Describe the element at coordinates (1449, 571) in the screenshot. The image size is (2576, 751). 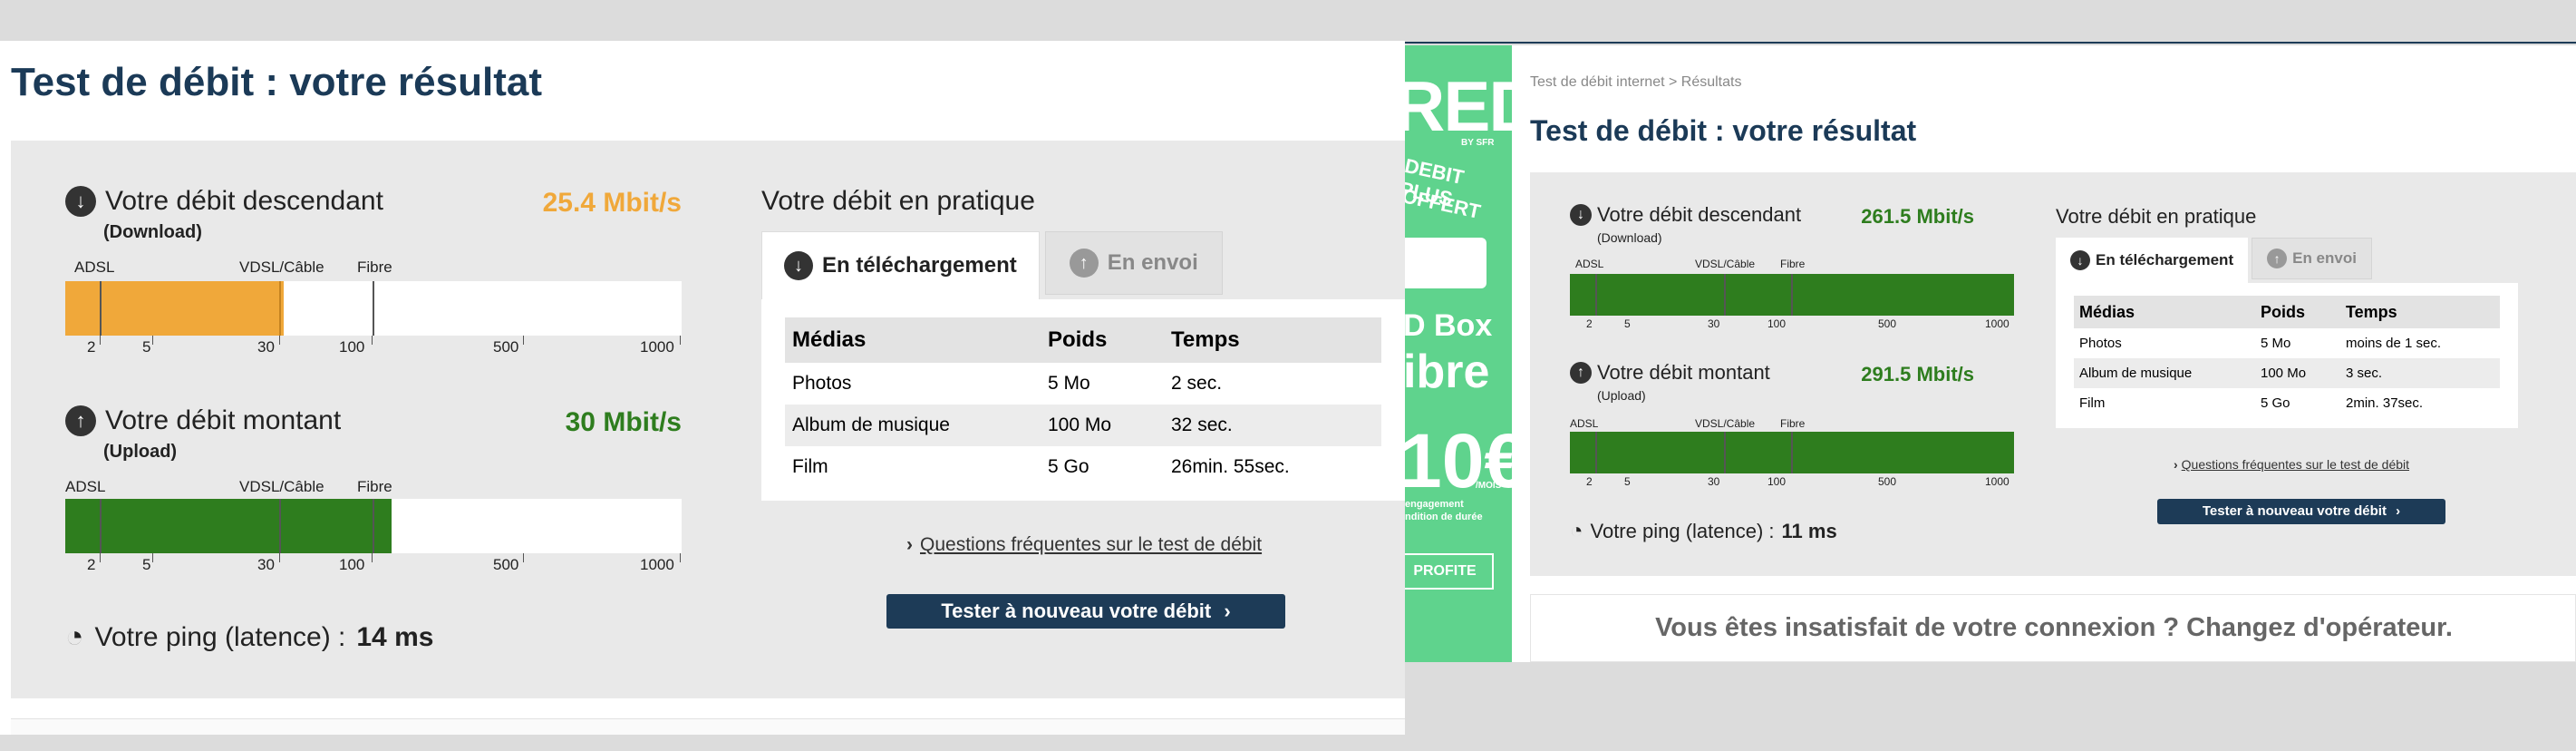
I see `ad-cta: PROFITE` at that location.